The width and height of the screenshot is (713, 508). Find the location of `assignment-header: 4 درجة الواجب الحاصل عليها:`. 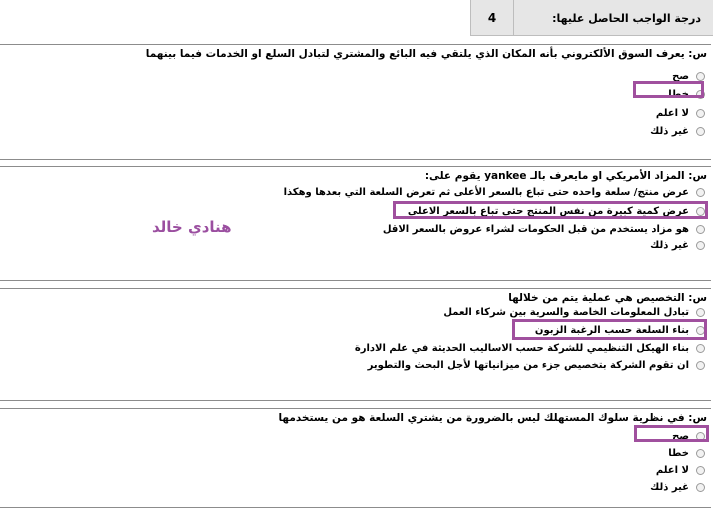

assignment-header: 4 درجة الواجب الحاصل عليها: is located at coordinates (356, 18).